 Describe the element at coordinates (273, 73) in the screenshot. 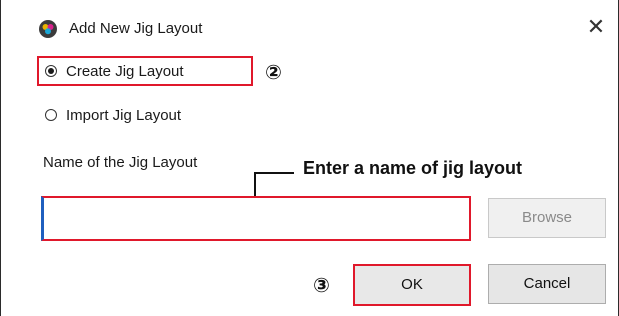

I see `step-2-marker: ②` at that location.